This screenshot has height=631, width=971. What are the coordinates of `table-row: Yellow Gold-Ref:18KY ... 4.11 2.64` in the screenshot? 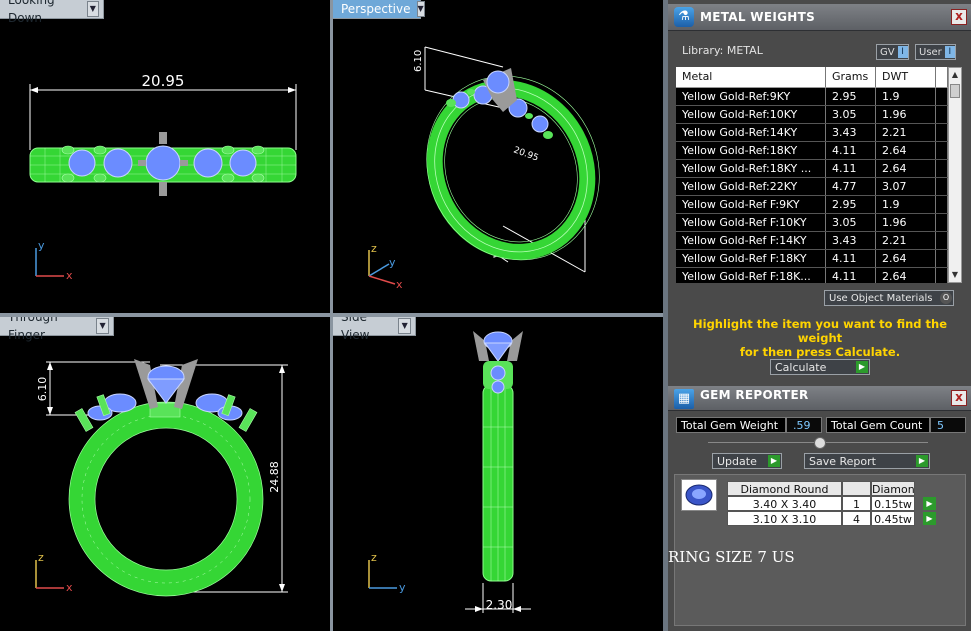 It's located at (812, 169).